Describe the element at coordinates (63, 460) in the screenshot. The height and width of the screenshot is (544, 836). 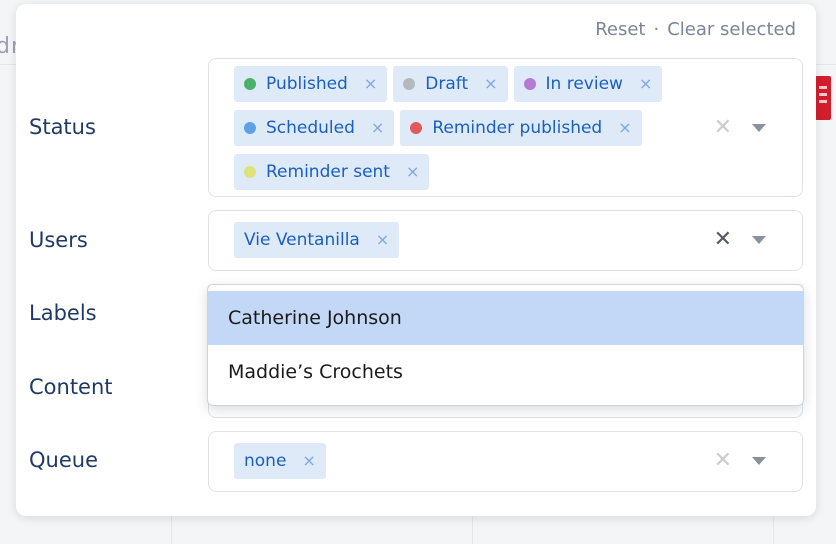
I see `queue-label: Queue` at that location.